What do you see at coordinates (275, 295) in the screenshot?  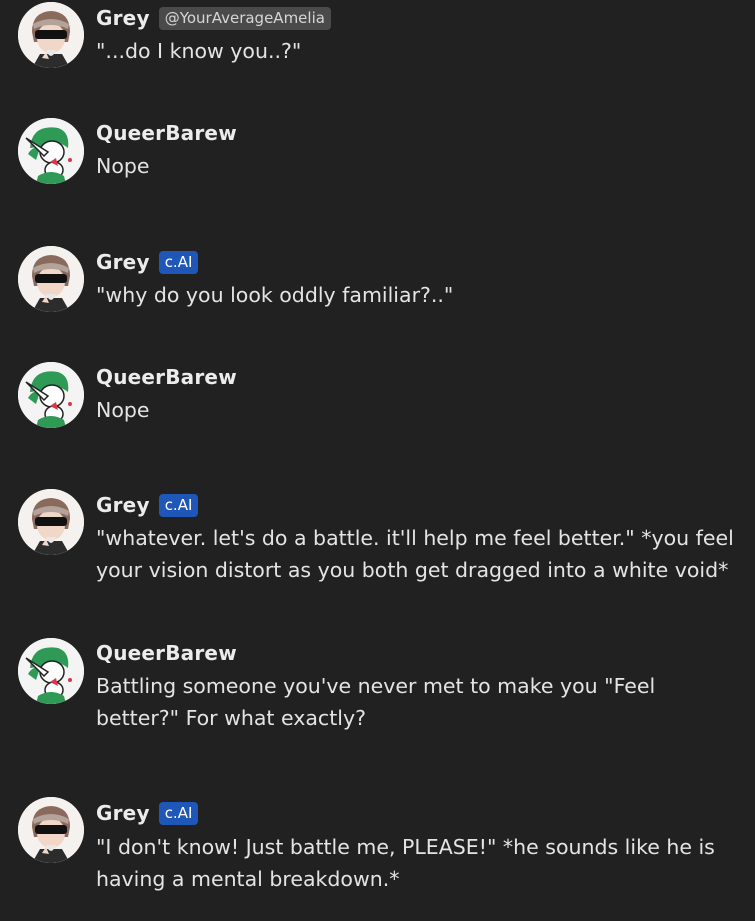 I see `message-text: "why do you look oddly familiar?.."` at bounding box center [275, 295].